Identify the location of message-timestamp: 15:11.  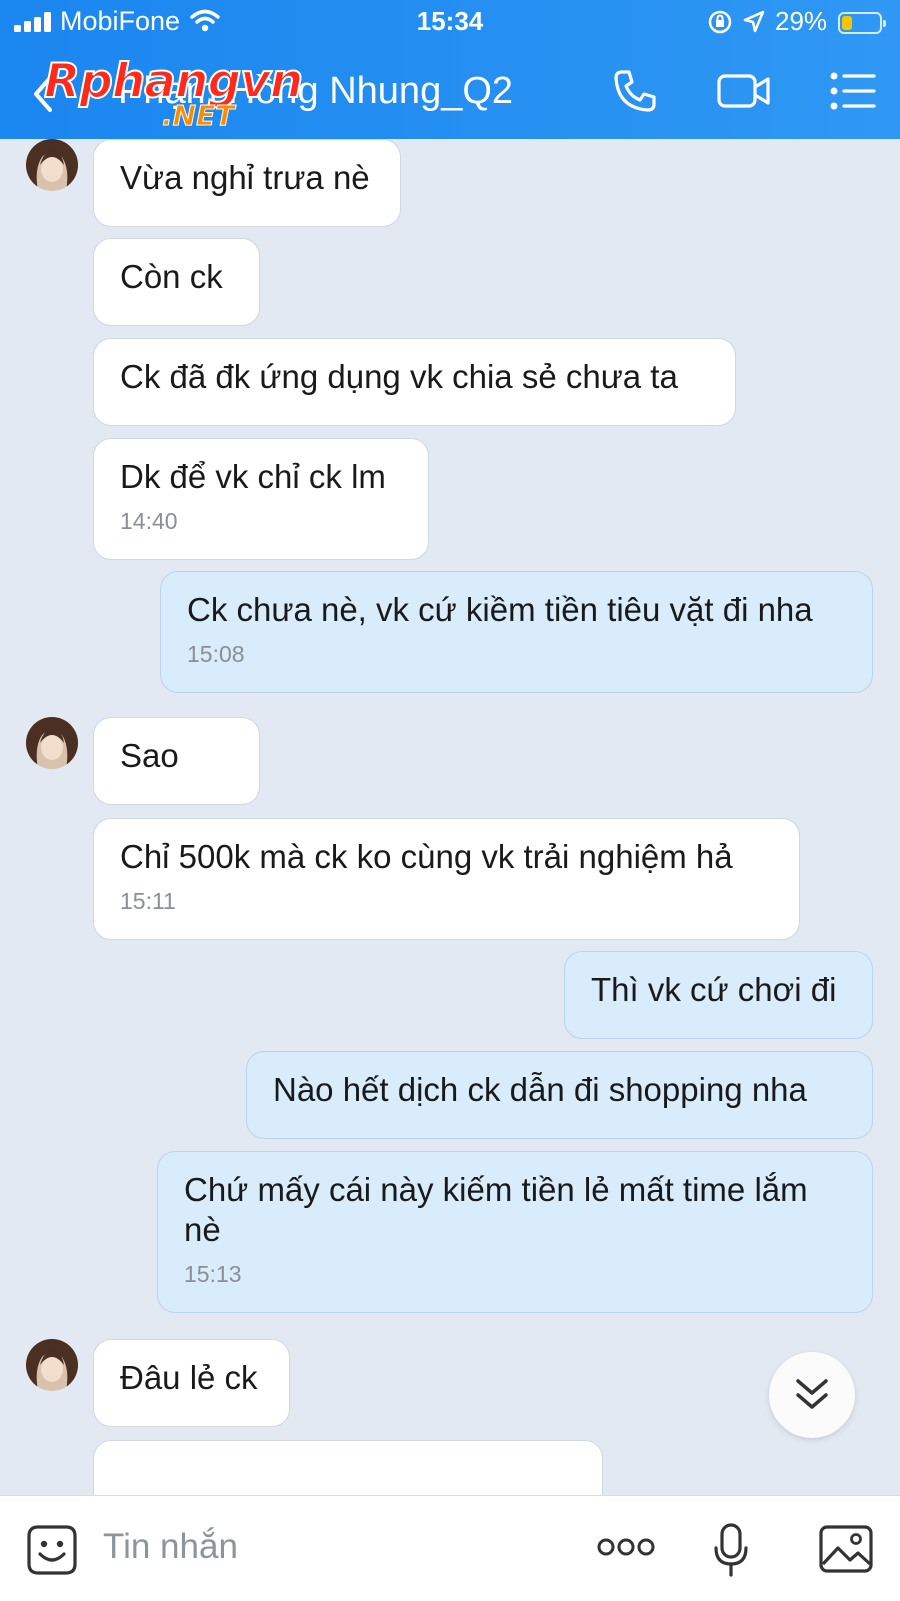
(148, 901).